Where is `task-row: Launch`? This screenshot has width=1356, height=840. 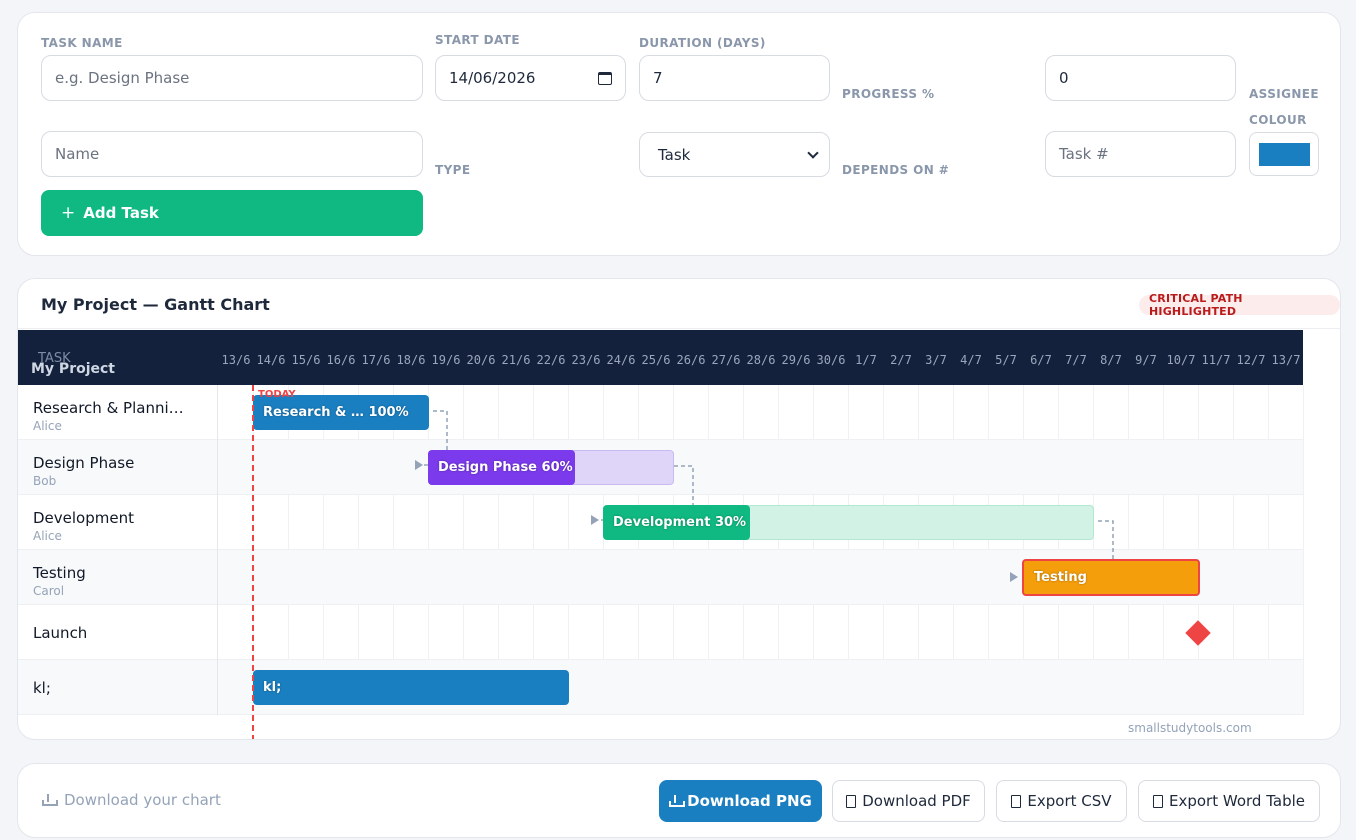
task-row: Launch is located at coordinates (660, 632).